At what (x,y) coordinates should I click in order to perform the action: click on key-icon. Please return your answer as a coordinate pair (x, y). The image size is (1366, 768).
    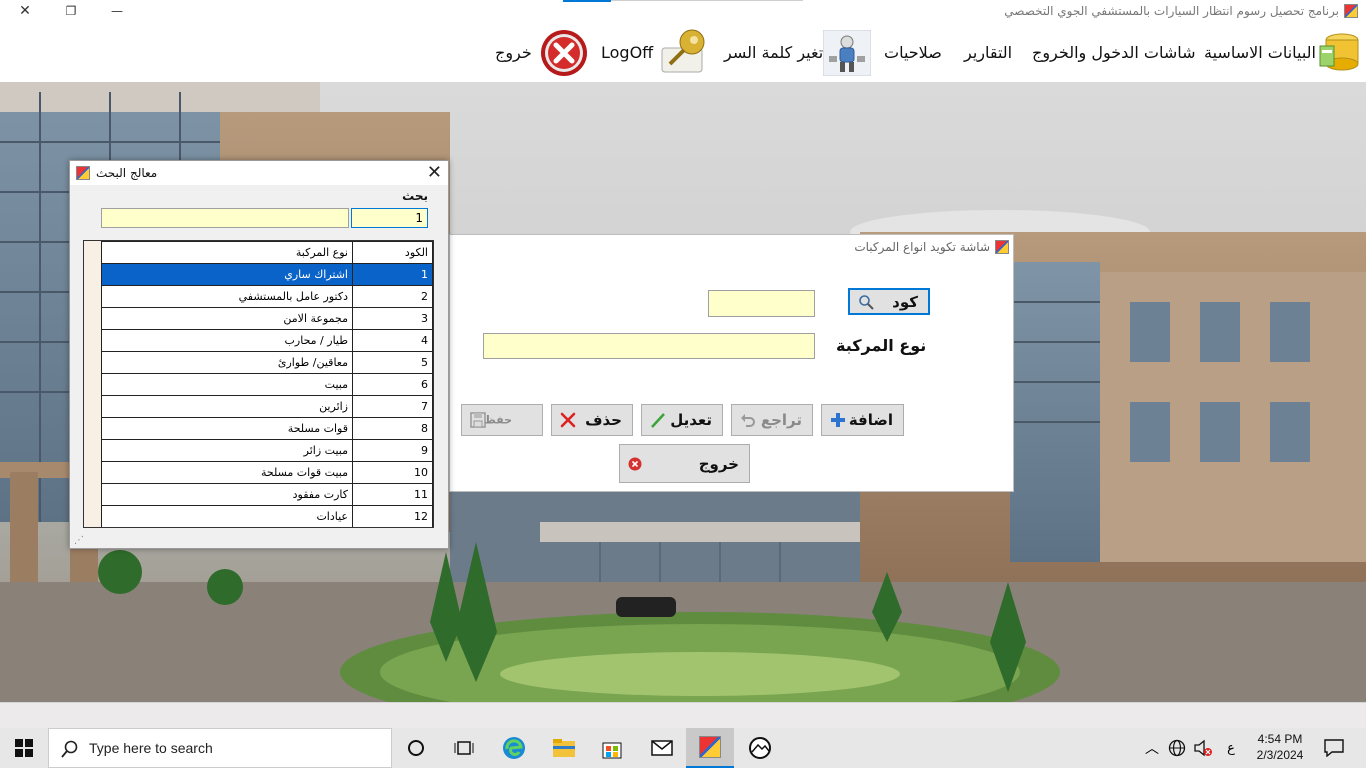
    Looking at the image, I should click on (684, 52).